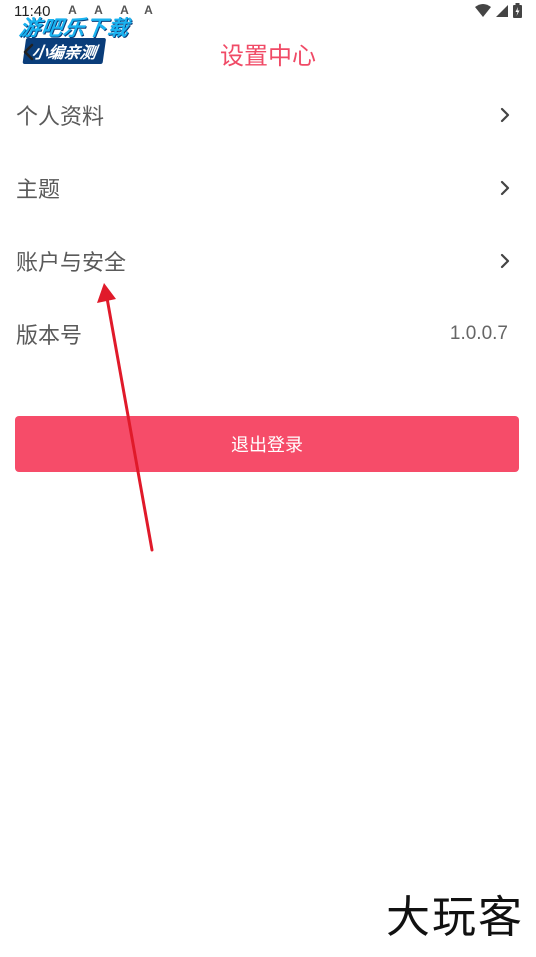 The height and width of the screenshot is (957, 536). Describe the element at coordinates (49, 336) in the screenshot. I see `settings-item-label: 版本号` at that location.